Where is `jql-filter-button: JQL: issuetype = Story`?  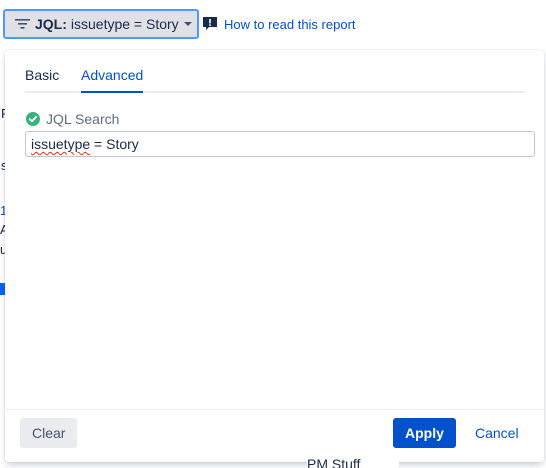 jql-filter-button: JQL: issuetype = Story is located at coordinates (101, 24).